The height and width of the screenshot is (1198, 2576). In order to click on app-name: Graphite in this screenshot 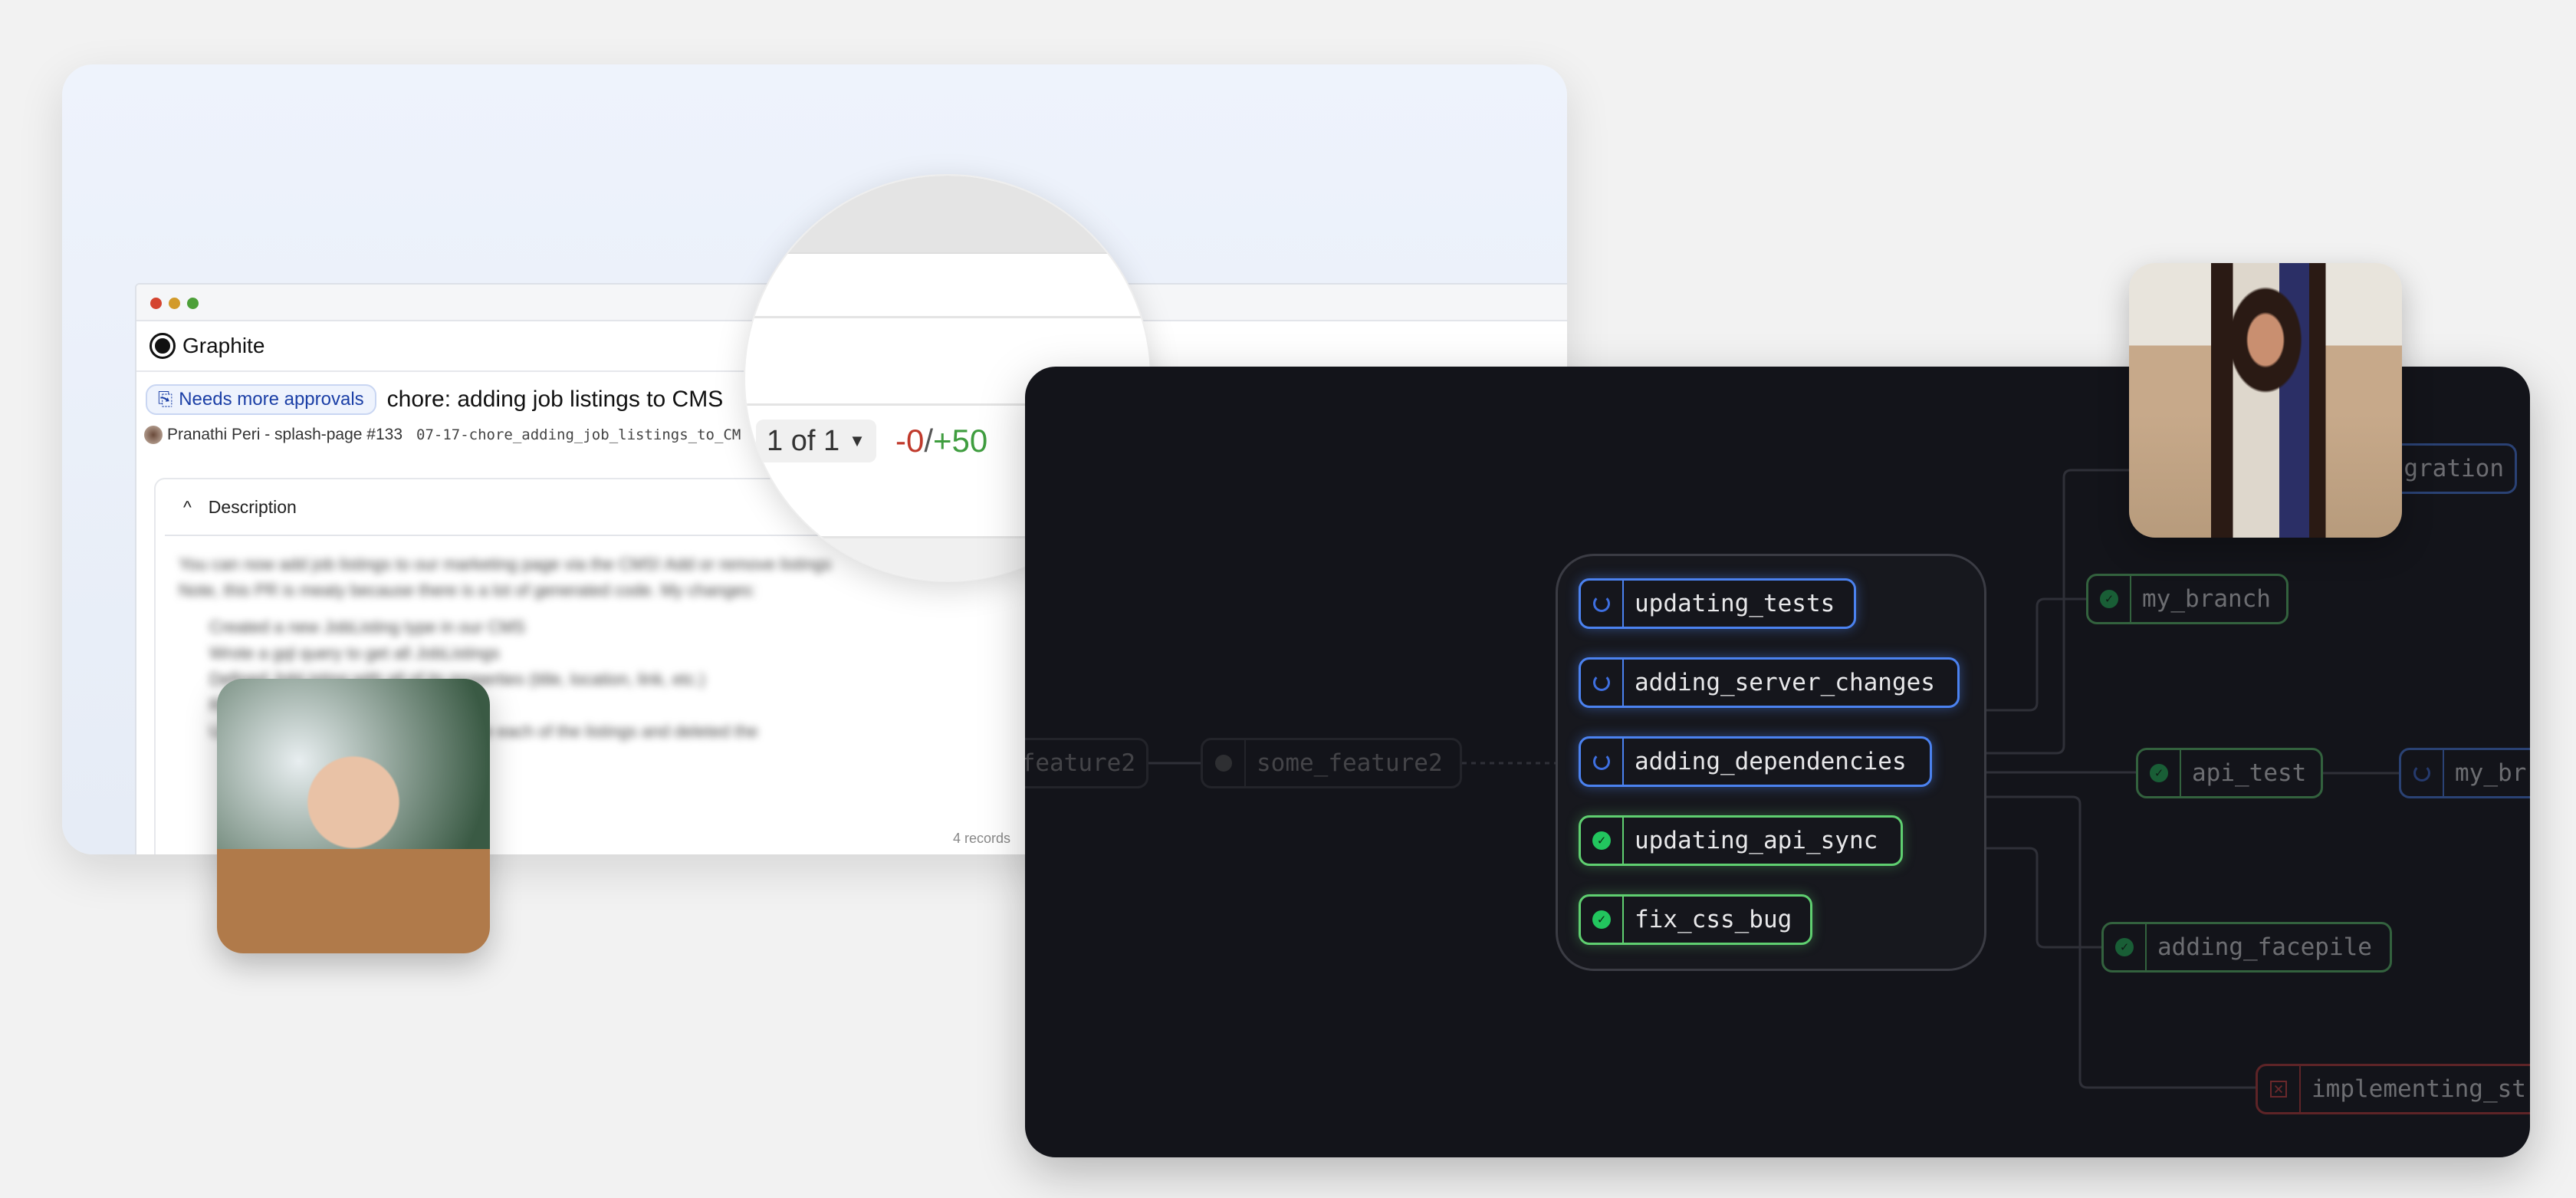, I will do `click(224, 345)`.